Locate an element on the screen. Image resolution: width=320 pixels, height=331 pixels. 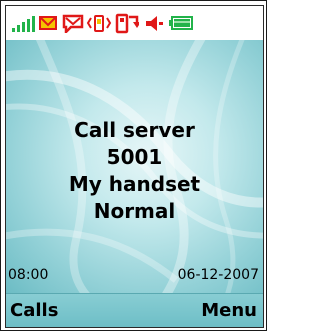
softkey-bar: Calls Menu is located at coordinates (134, 310).